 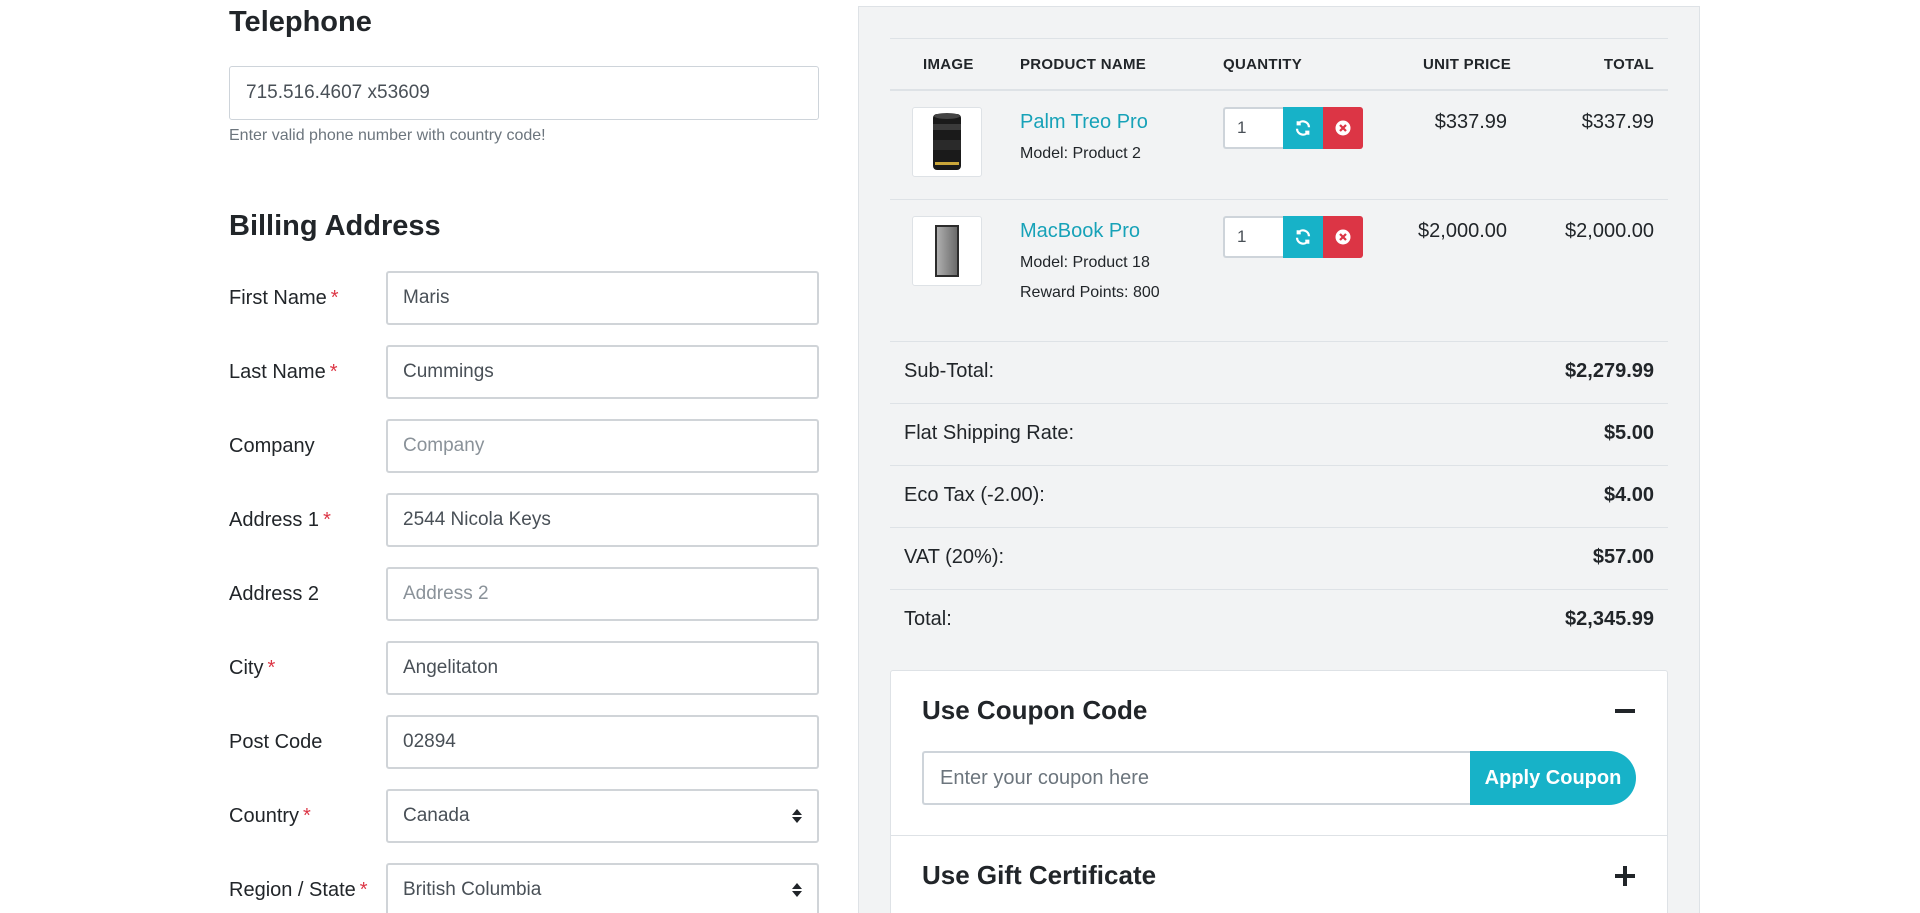 What do you see at coordinates (1279, 874) in the screenshot?
I see `gift-certificate-accordion-header: Use Gift Certificate` at bounding box center [1279, 874].